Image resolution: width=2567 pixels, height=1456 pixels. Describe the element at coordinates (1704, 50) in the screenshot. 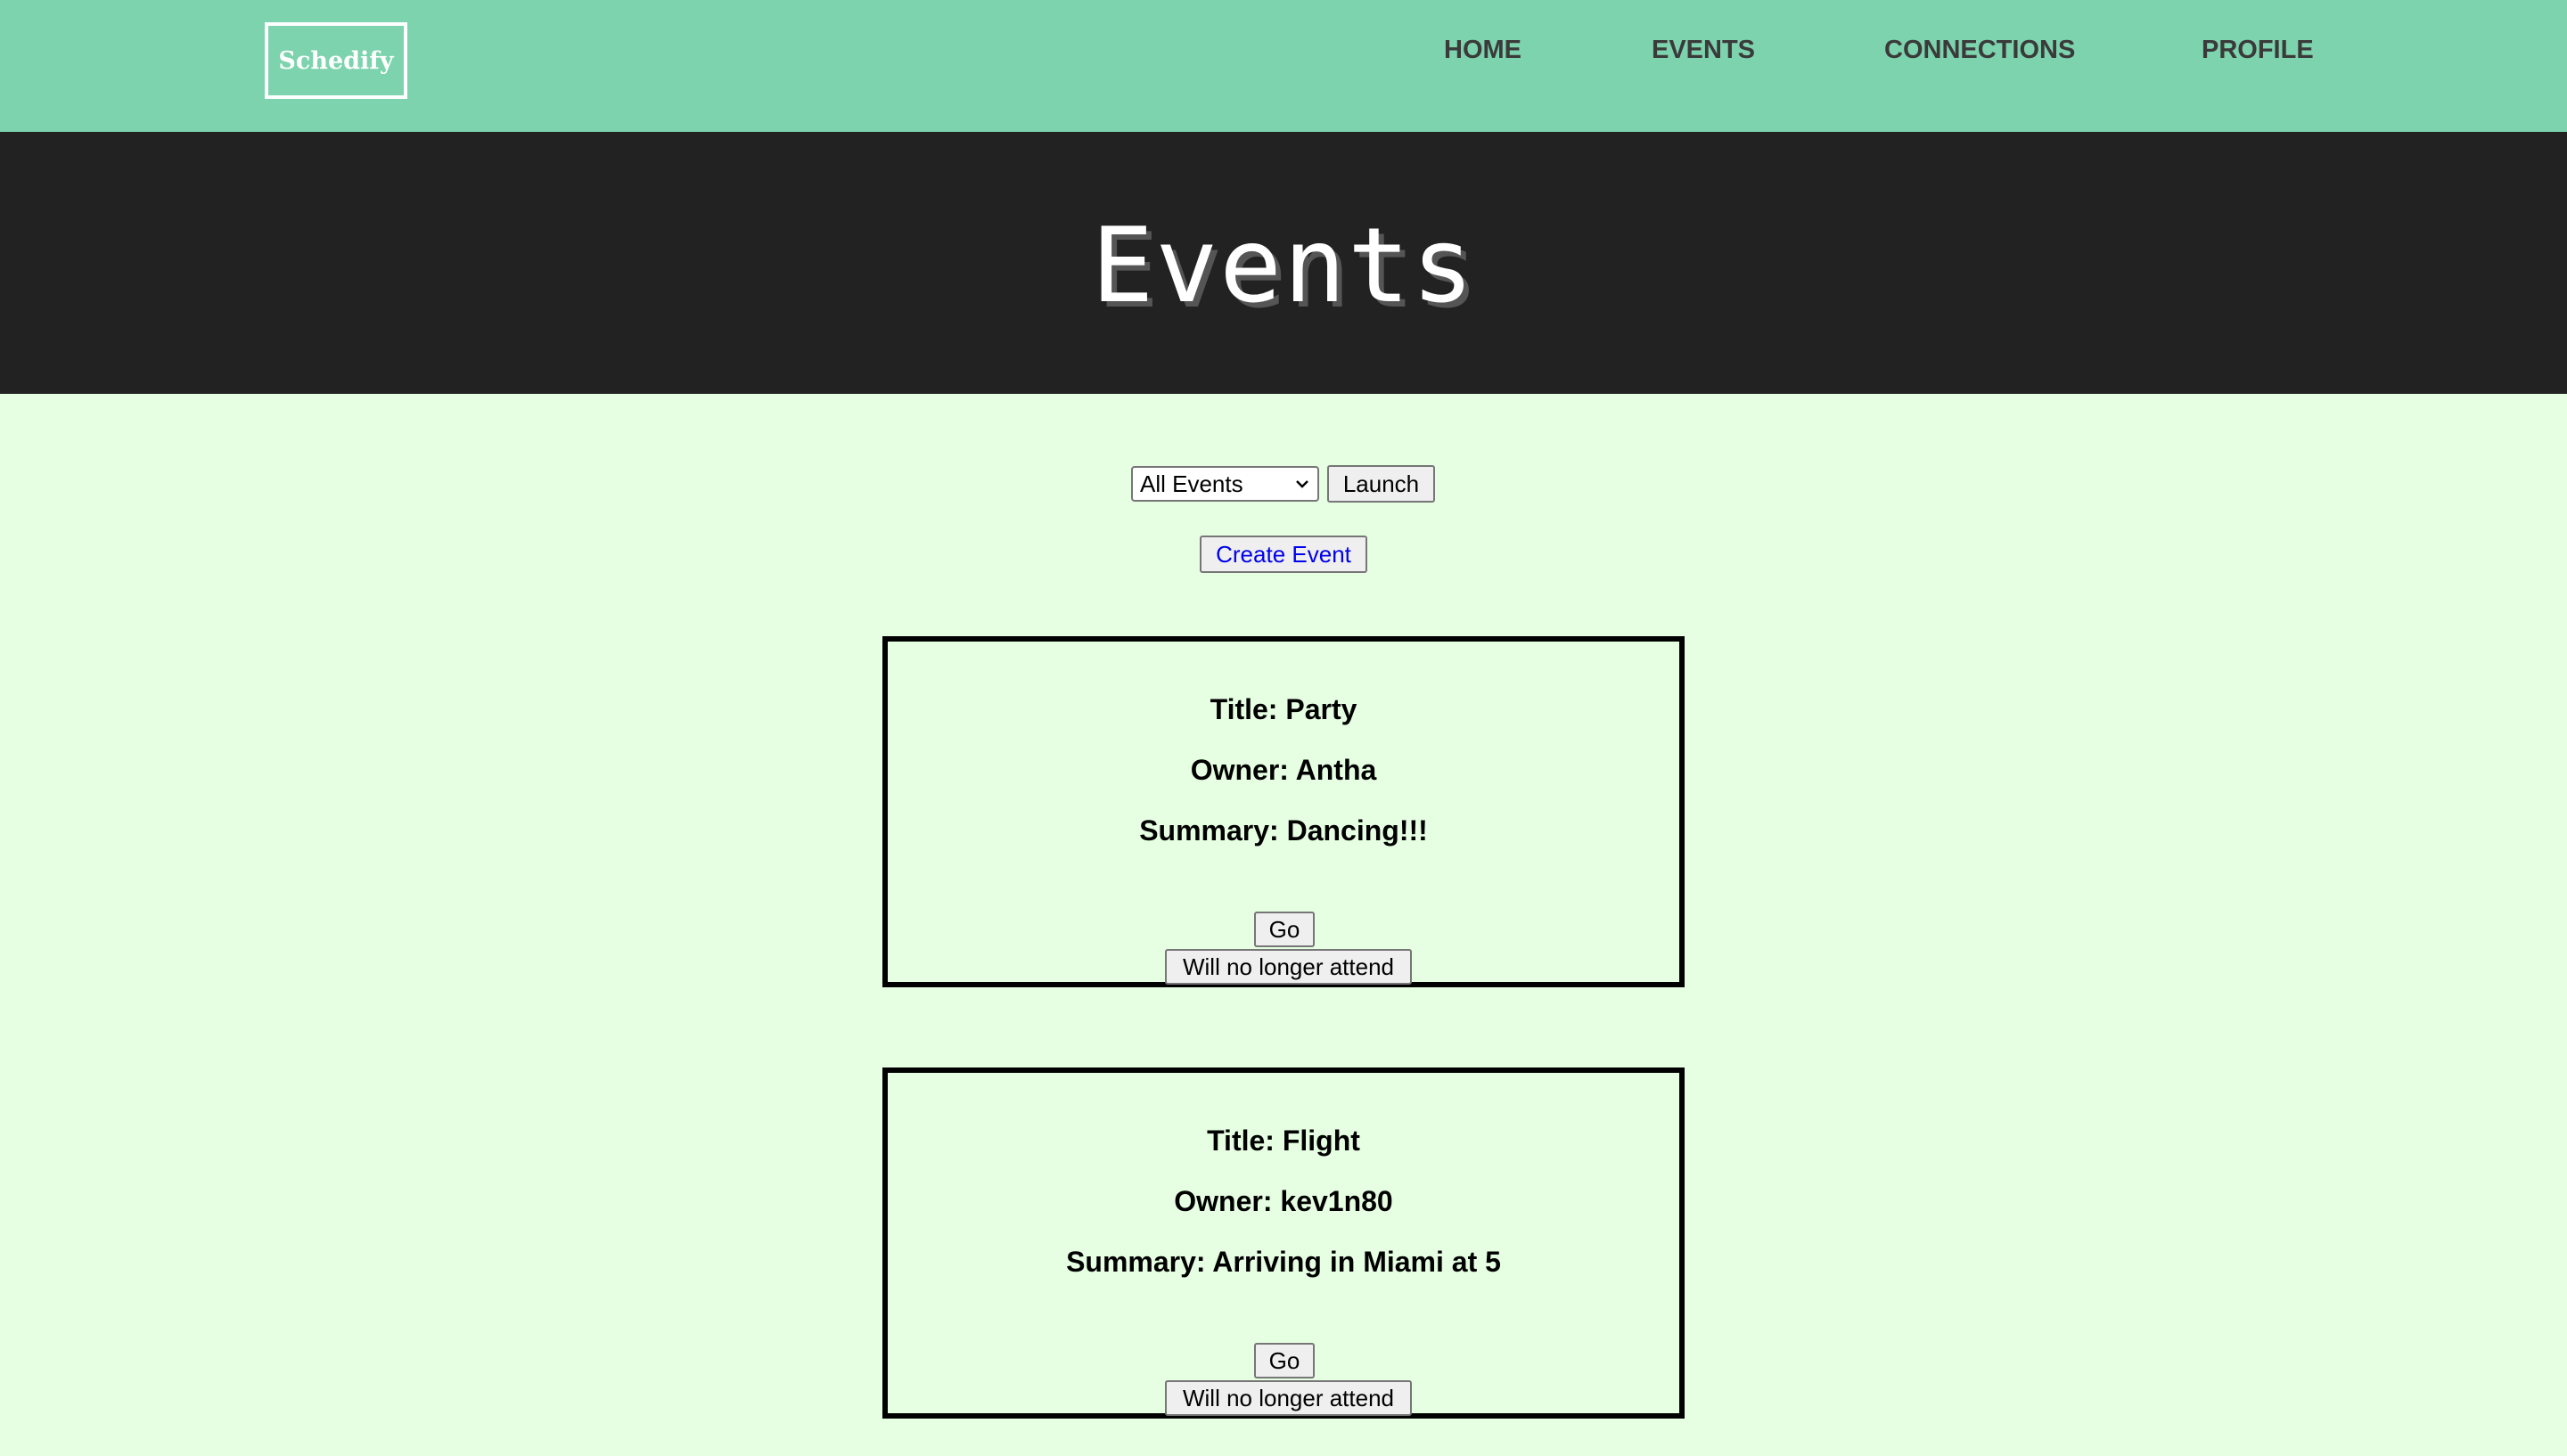

I see `nav-link-events: EVENTS` at that location.